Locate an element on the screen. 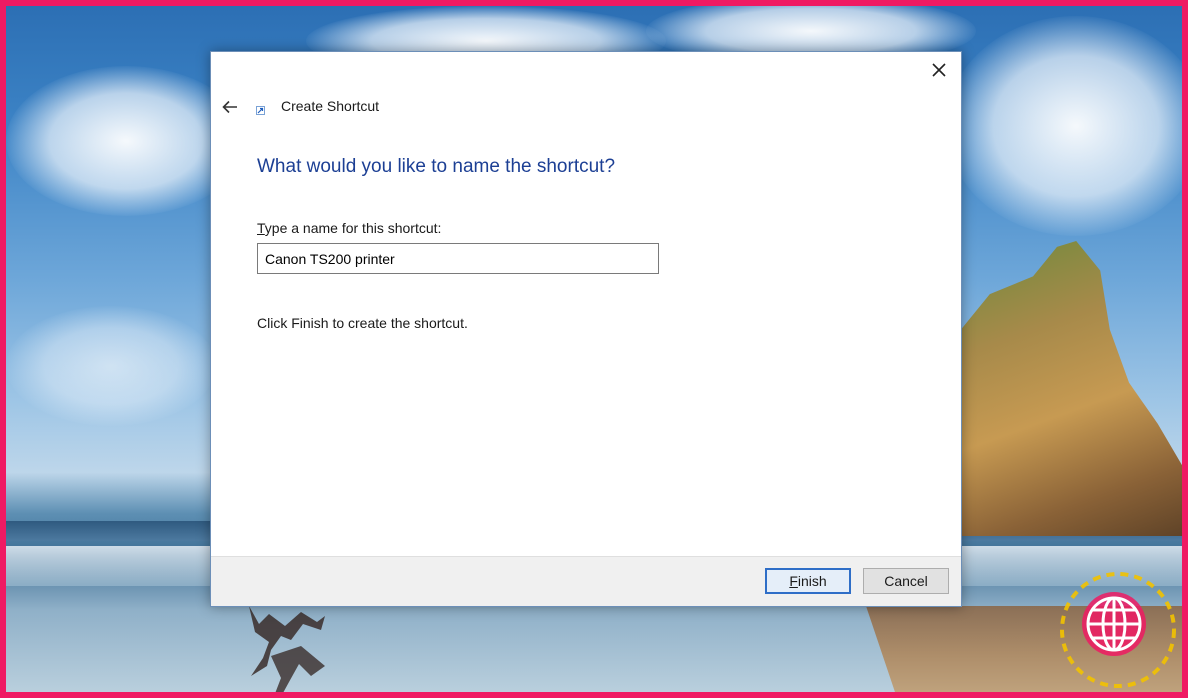 Image resolution: width=1188 pixels, height=698 pixels. cancel-button: Cancel is located at coordinates (906, 581).